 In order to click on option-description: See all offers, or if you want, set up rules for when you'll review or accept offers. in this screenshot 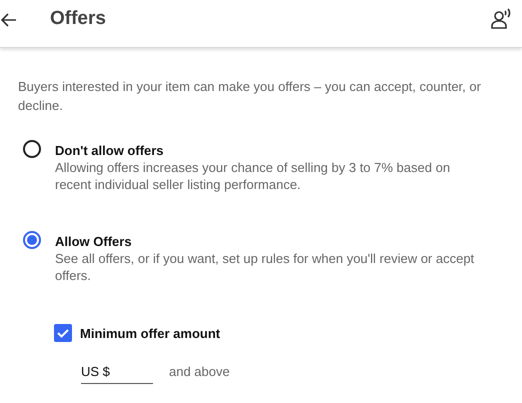, I will do `click(265, 267)`.